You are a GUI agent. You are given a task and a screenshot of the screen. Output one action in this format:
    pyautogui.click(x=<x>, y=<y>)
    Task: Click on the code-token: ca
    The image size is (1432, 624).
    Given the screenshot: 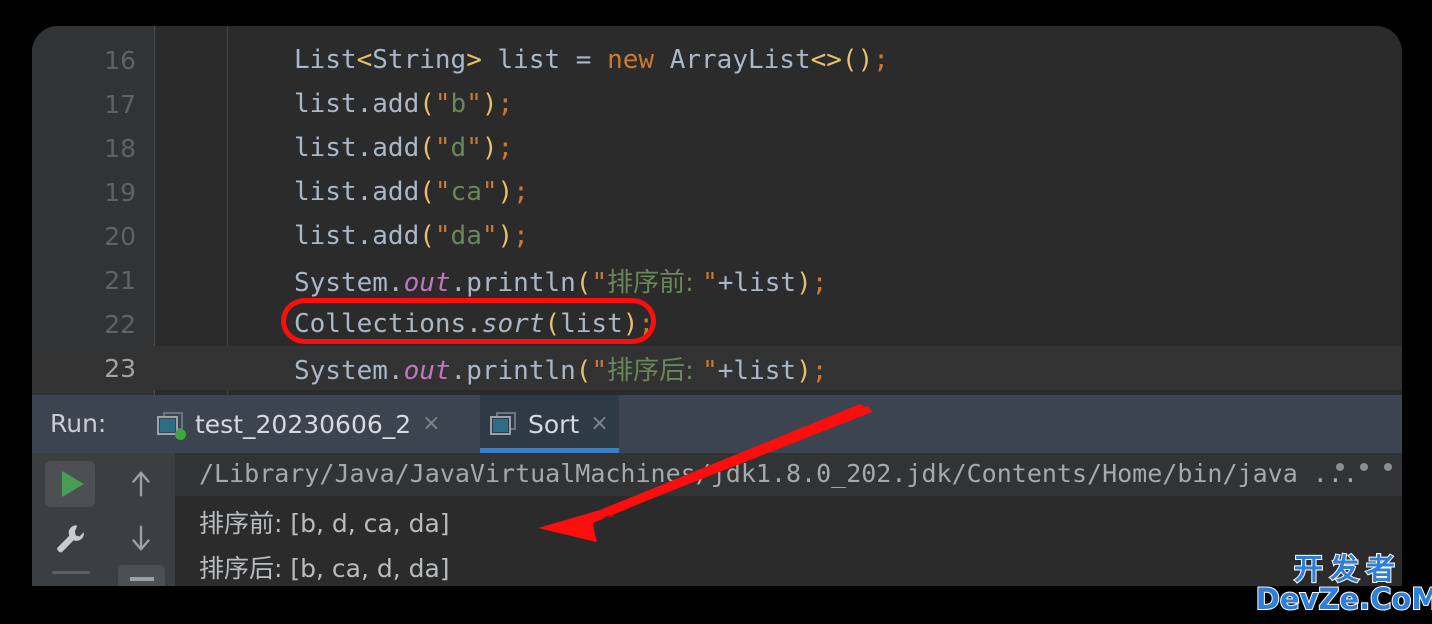 What is the action you would take?
    pyautogui.click(x=466, y=192)
    